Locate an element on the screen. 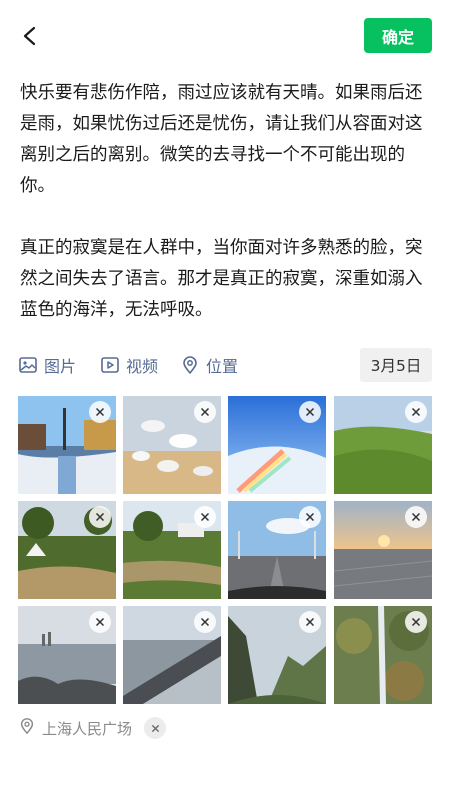 The width and height of the screenshot is (450, 800). confirm-button: 确定 is located at coordinates (398, 35).